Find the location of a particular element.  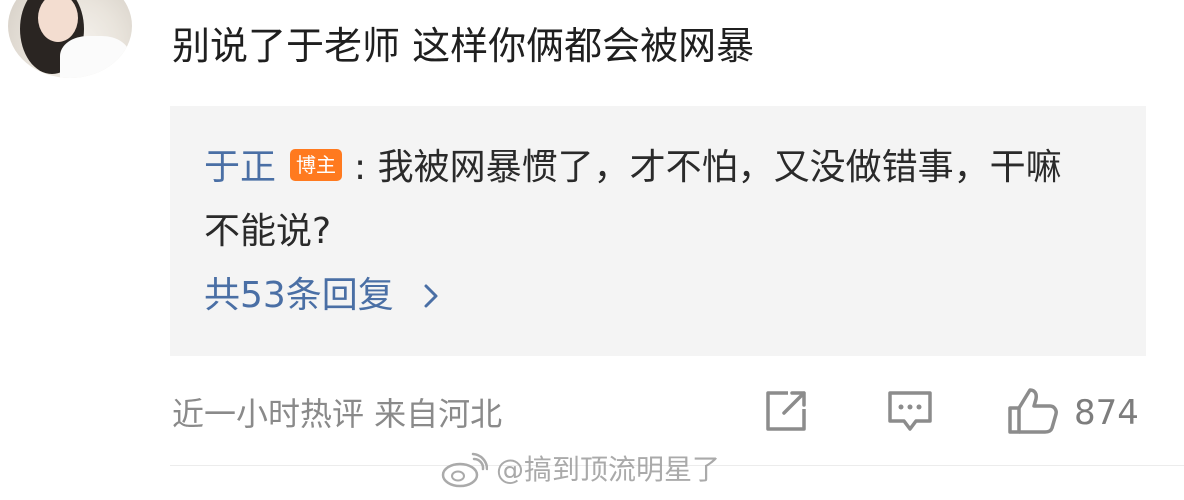

more-replies-label: 共53条回复 is located at coordinates (299, 295).